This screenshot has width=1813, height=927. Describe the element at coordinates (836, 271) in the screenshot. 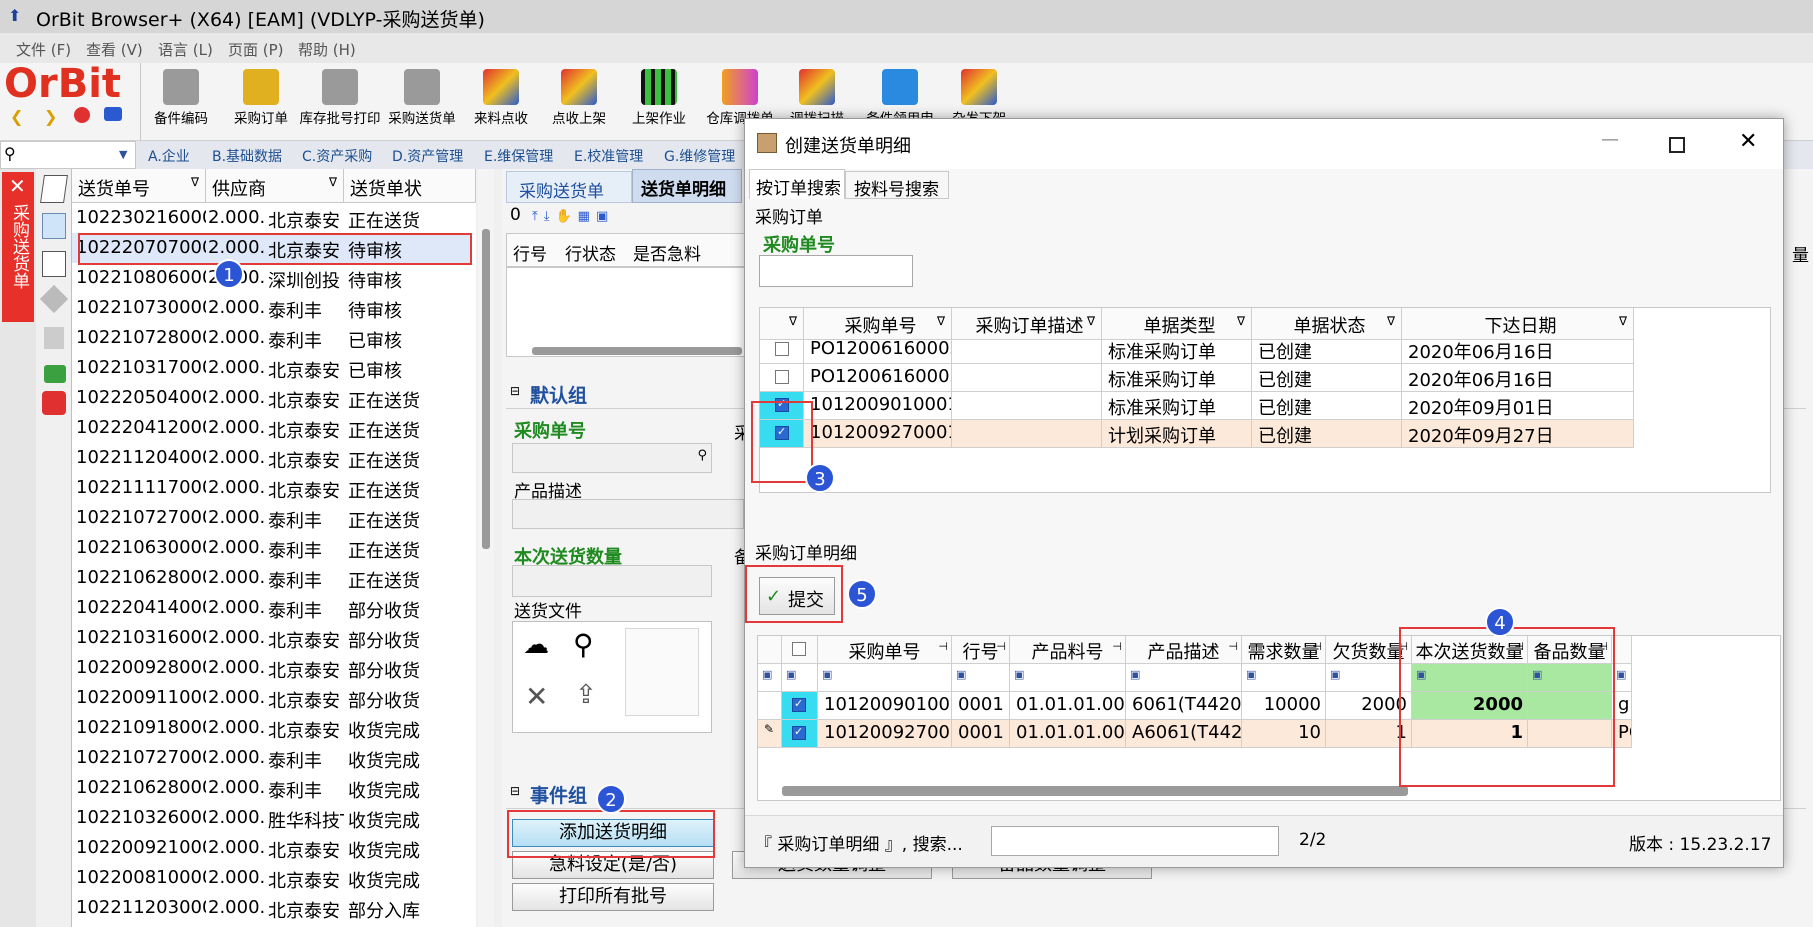

I see `dialog-po-input` at that location.